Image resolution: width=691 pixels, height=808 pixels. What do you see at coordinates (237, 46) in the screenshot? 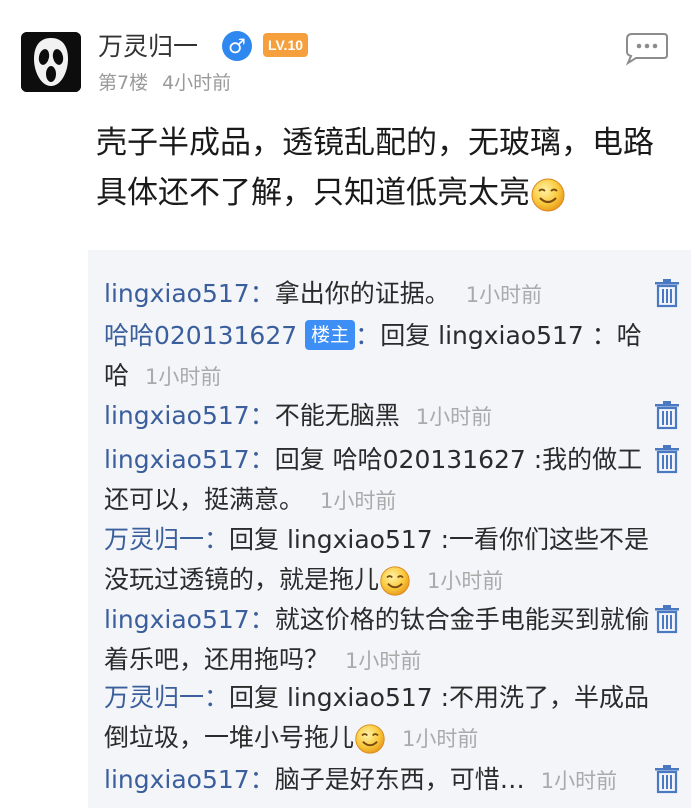
I see `male-gender-icon: ♂` at bounding box center [237, 46].